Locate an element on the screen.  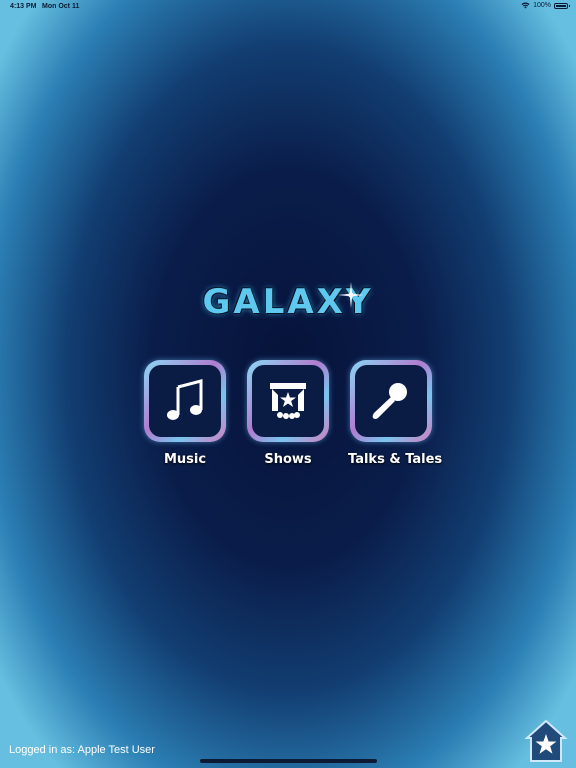
music-tile is located at coordinates (185, 401).